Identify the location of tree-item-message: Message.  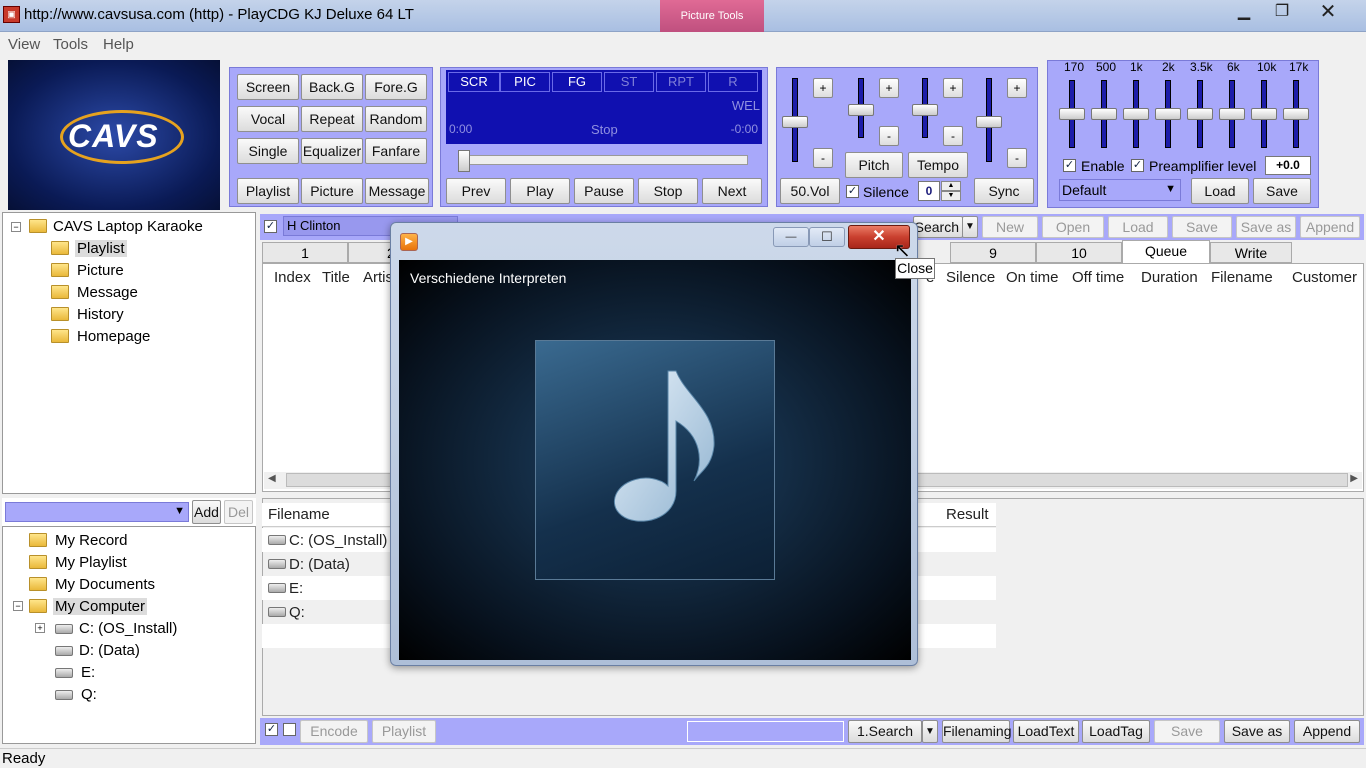
(107, 292).